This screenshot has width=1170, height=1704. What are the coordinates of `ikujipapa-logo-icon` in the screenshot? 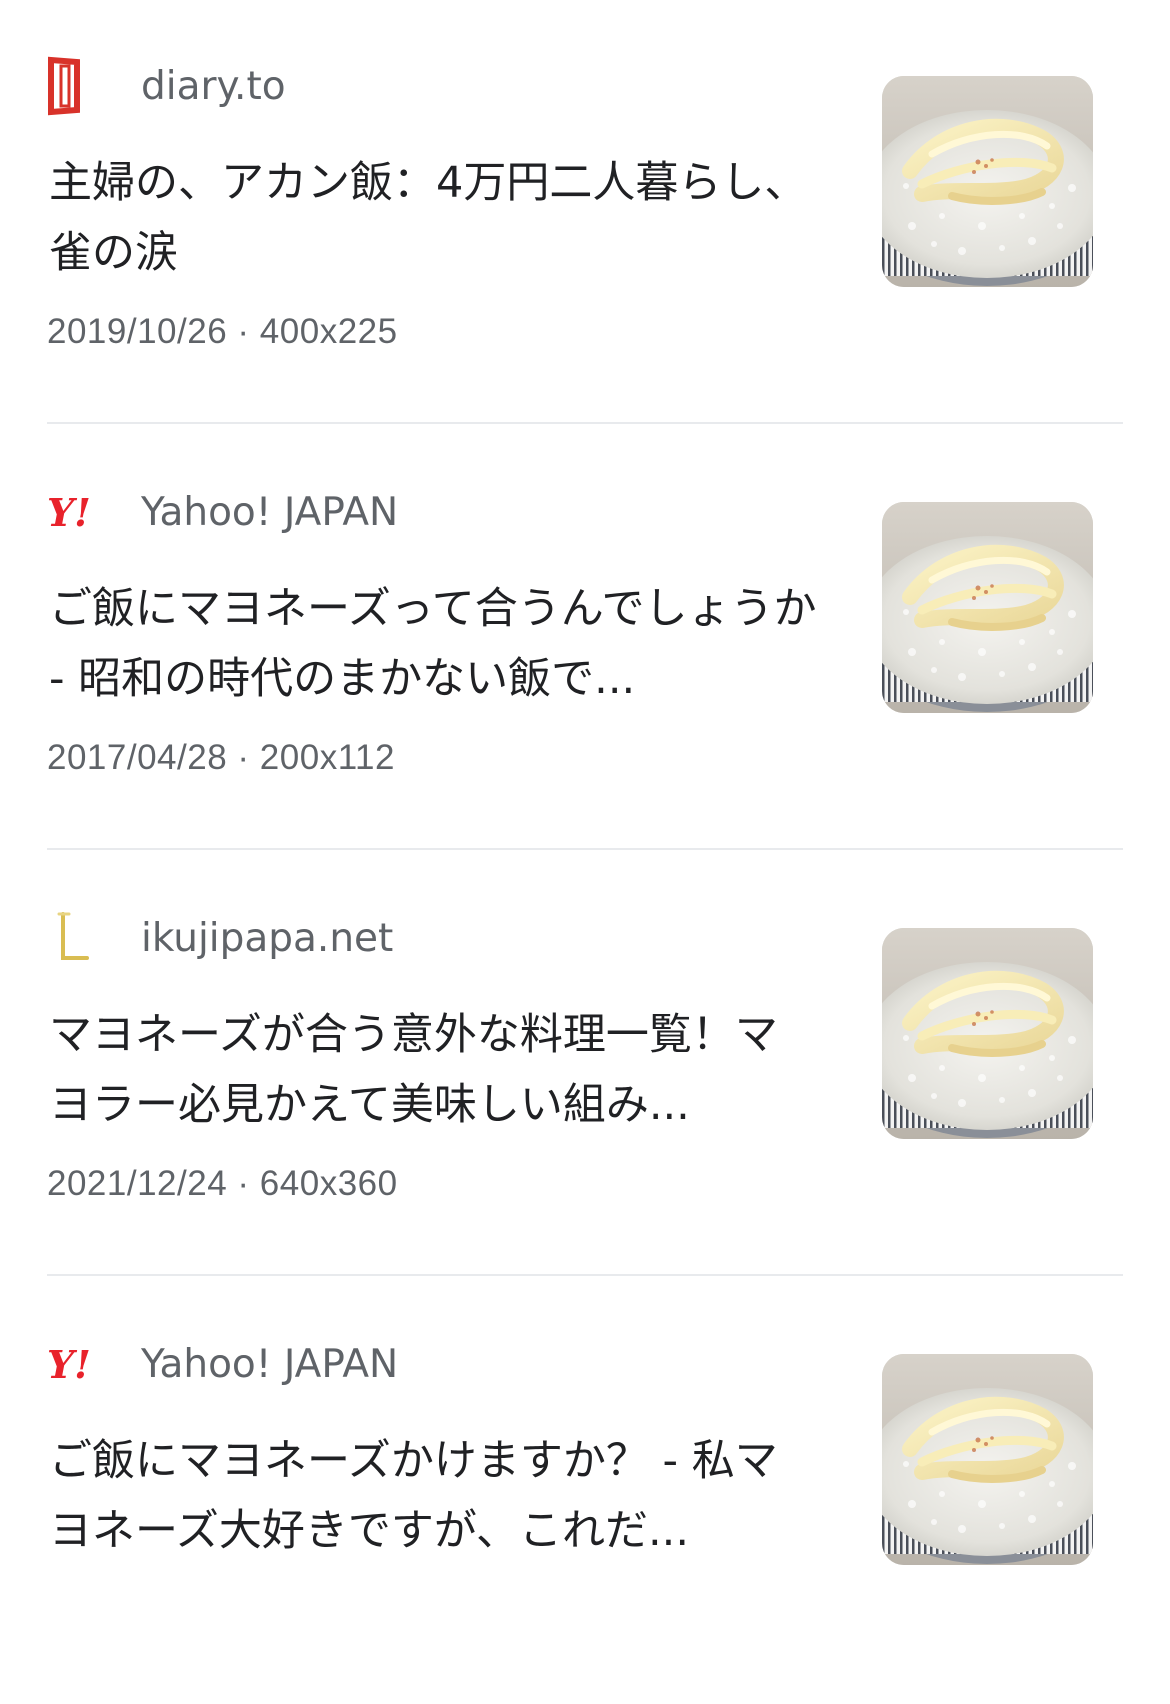 It's located at (83, 938).